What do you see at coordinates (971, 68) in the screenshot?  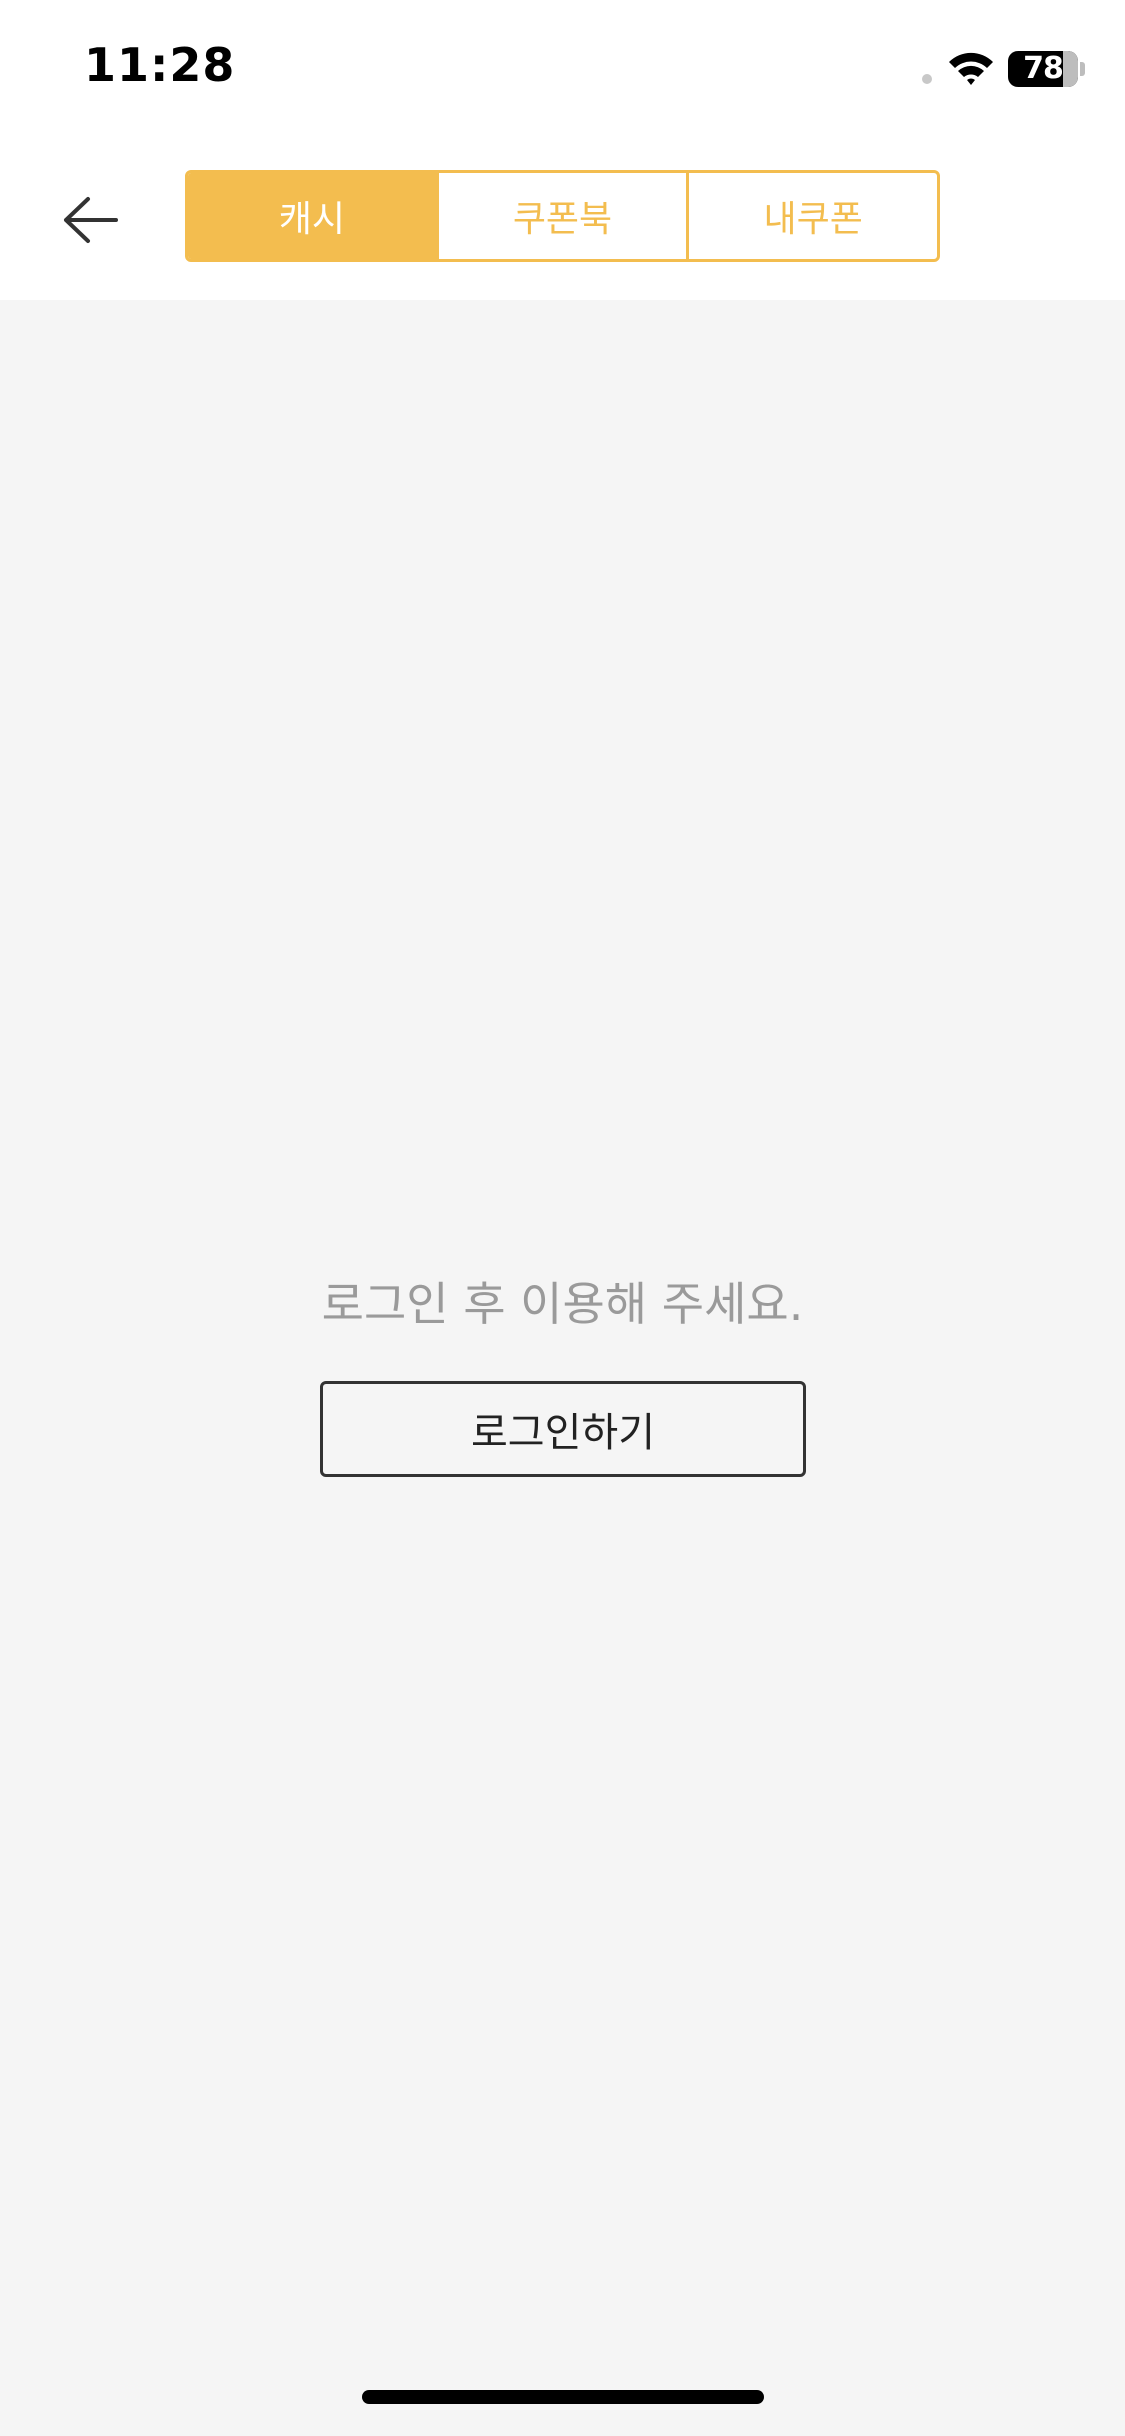 I see `wifi-icon` at bounding box center [971, 68].